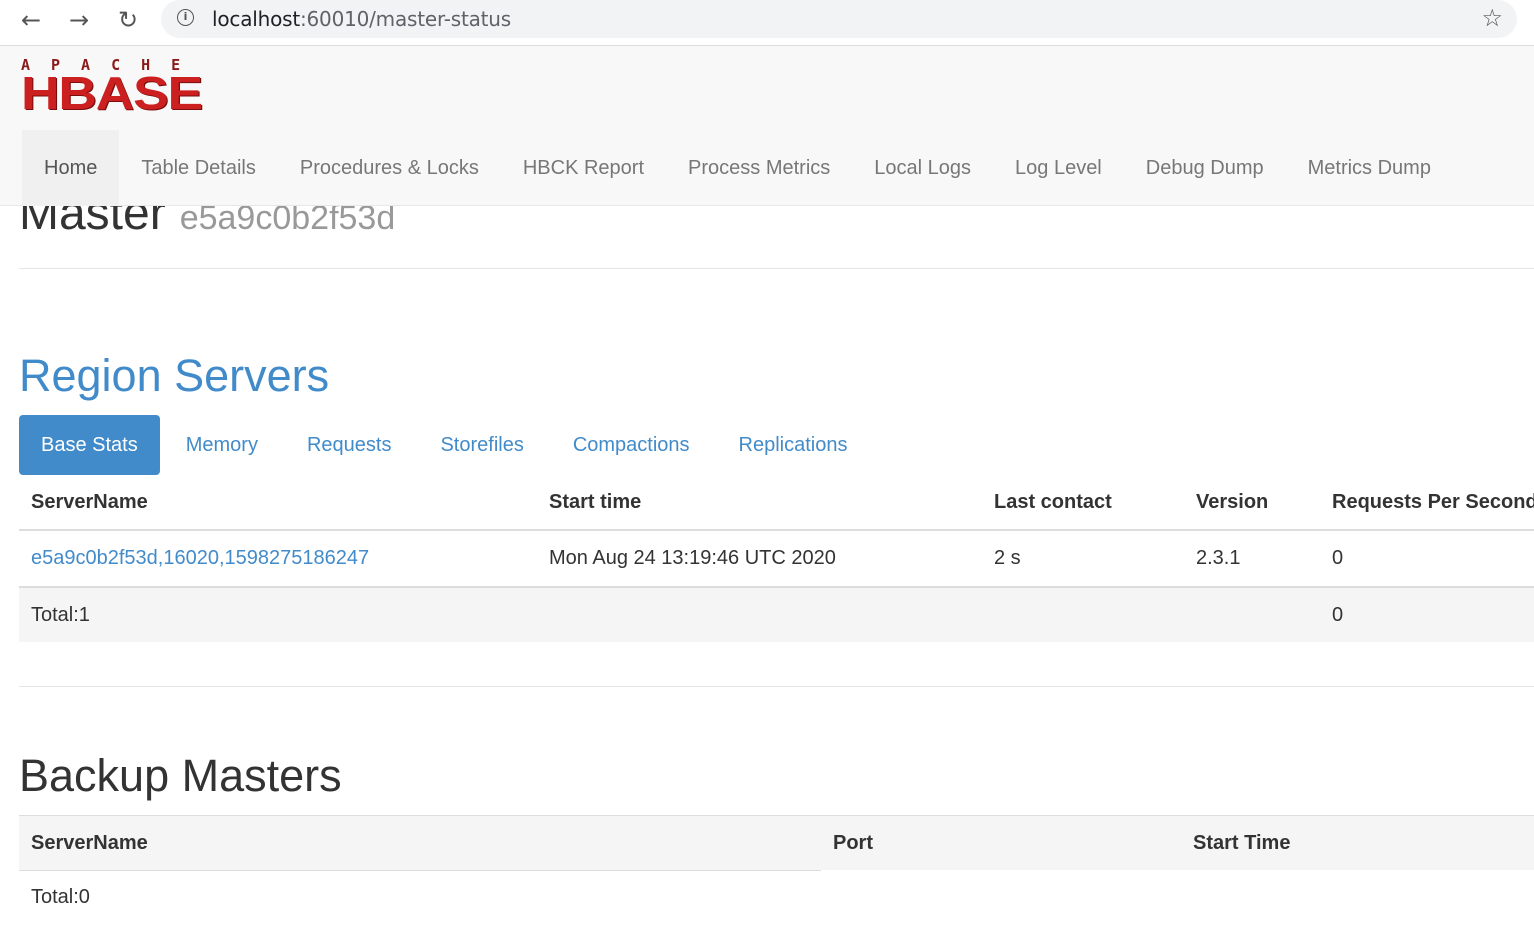 Image resolution: width=1534 pixels, height=925 pixels. What do you see at coordinates (1218, 558) in the screenshot?
I see `version-cell: 2.3.1` at bounding box center [1218, 558].